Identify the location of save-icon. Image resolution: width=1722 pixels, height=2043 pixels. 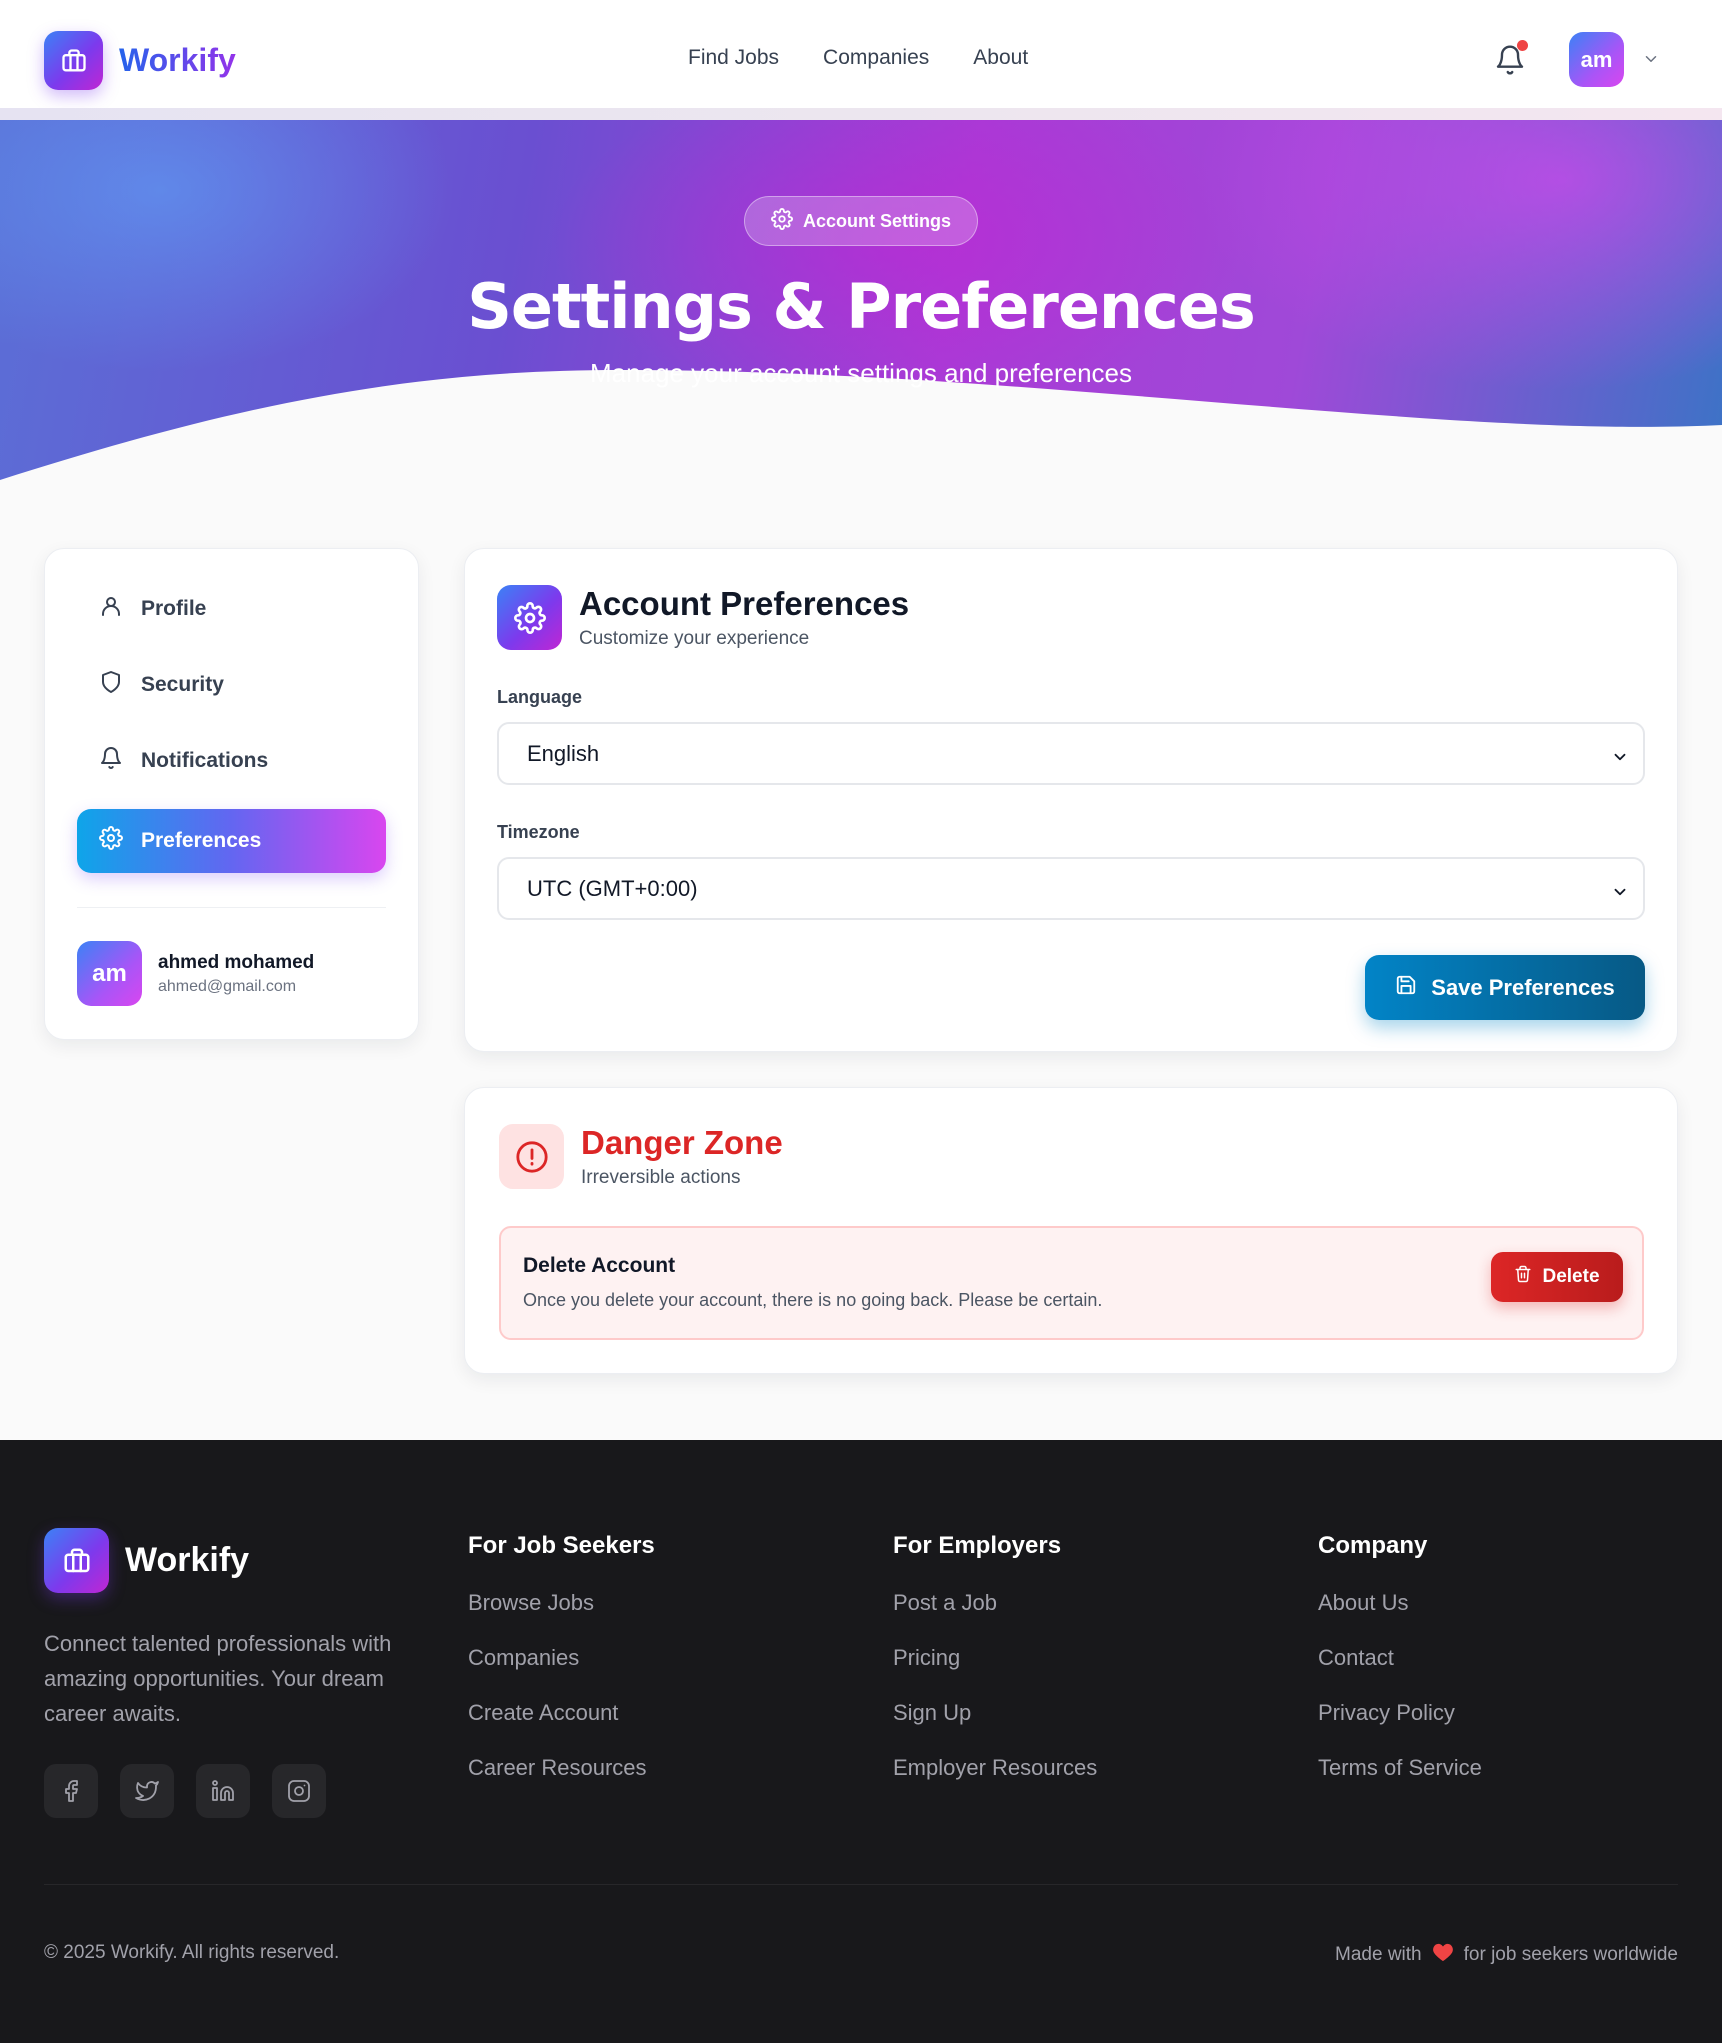
(1406, 988).